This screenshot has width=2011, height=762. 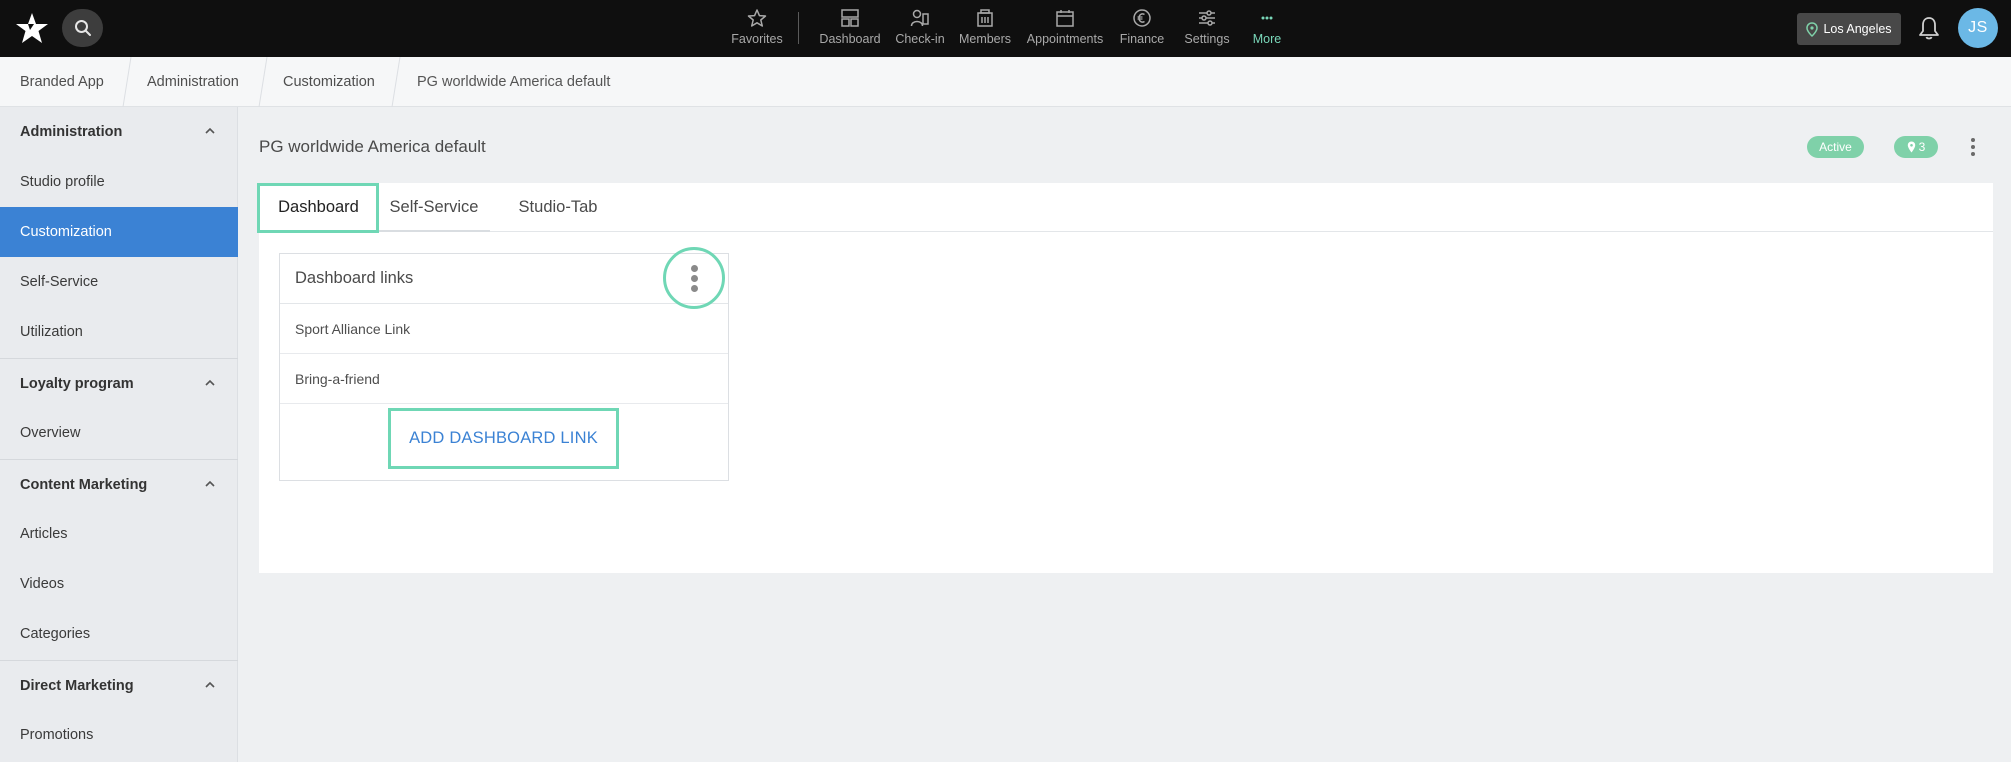 What do you see at coordinates (77, 383) in the screenshot?
I see `sidebar-section-title: Loyalty program` at bounding box center [77, 383].